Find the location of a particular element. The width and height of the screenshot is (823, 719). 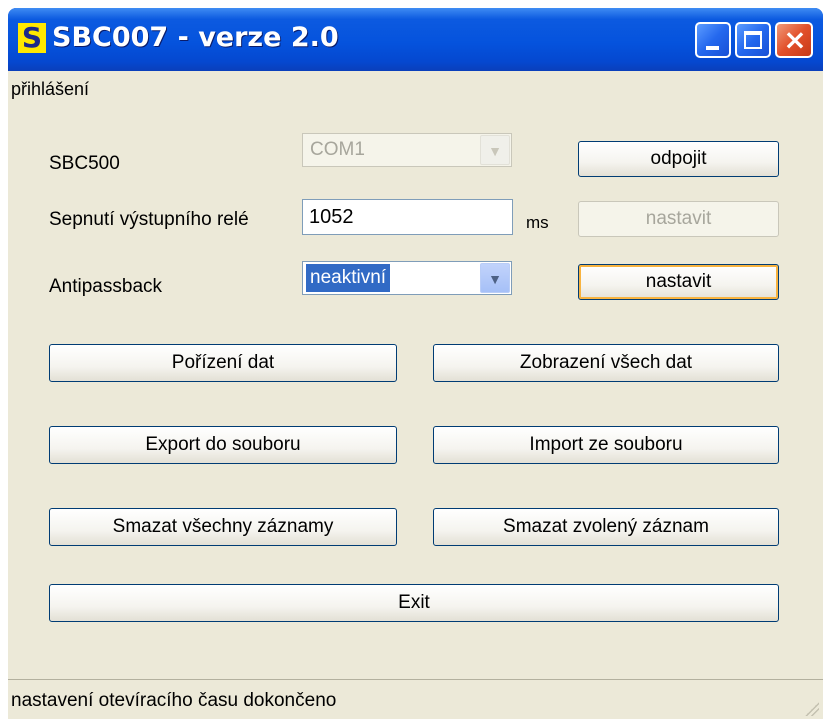

antipassback-select: neaktivní ▼ is located at coordinates (407, 278).